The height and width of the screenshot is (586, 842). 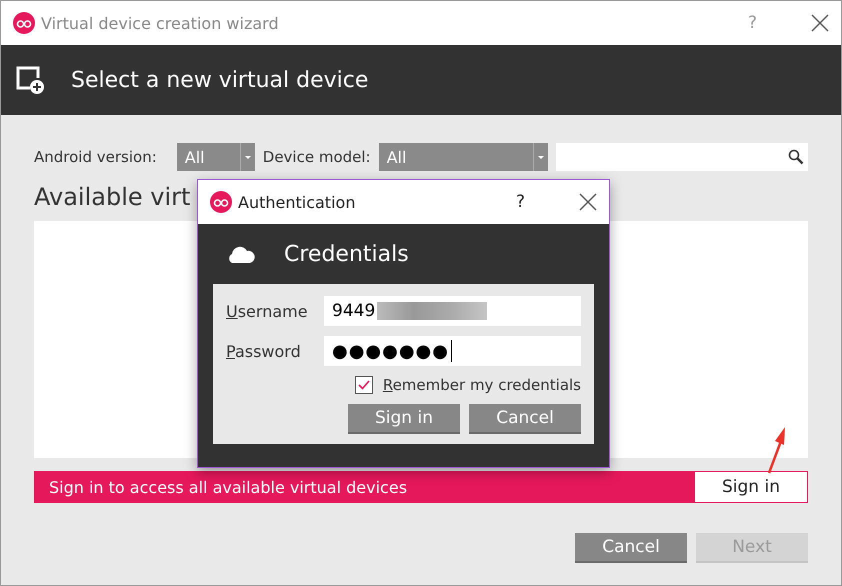 I want to click on dialog-heading: Credentials, so click(x=346, y=254).